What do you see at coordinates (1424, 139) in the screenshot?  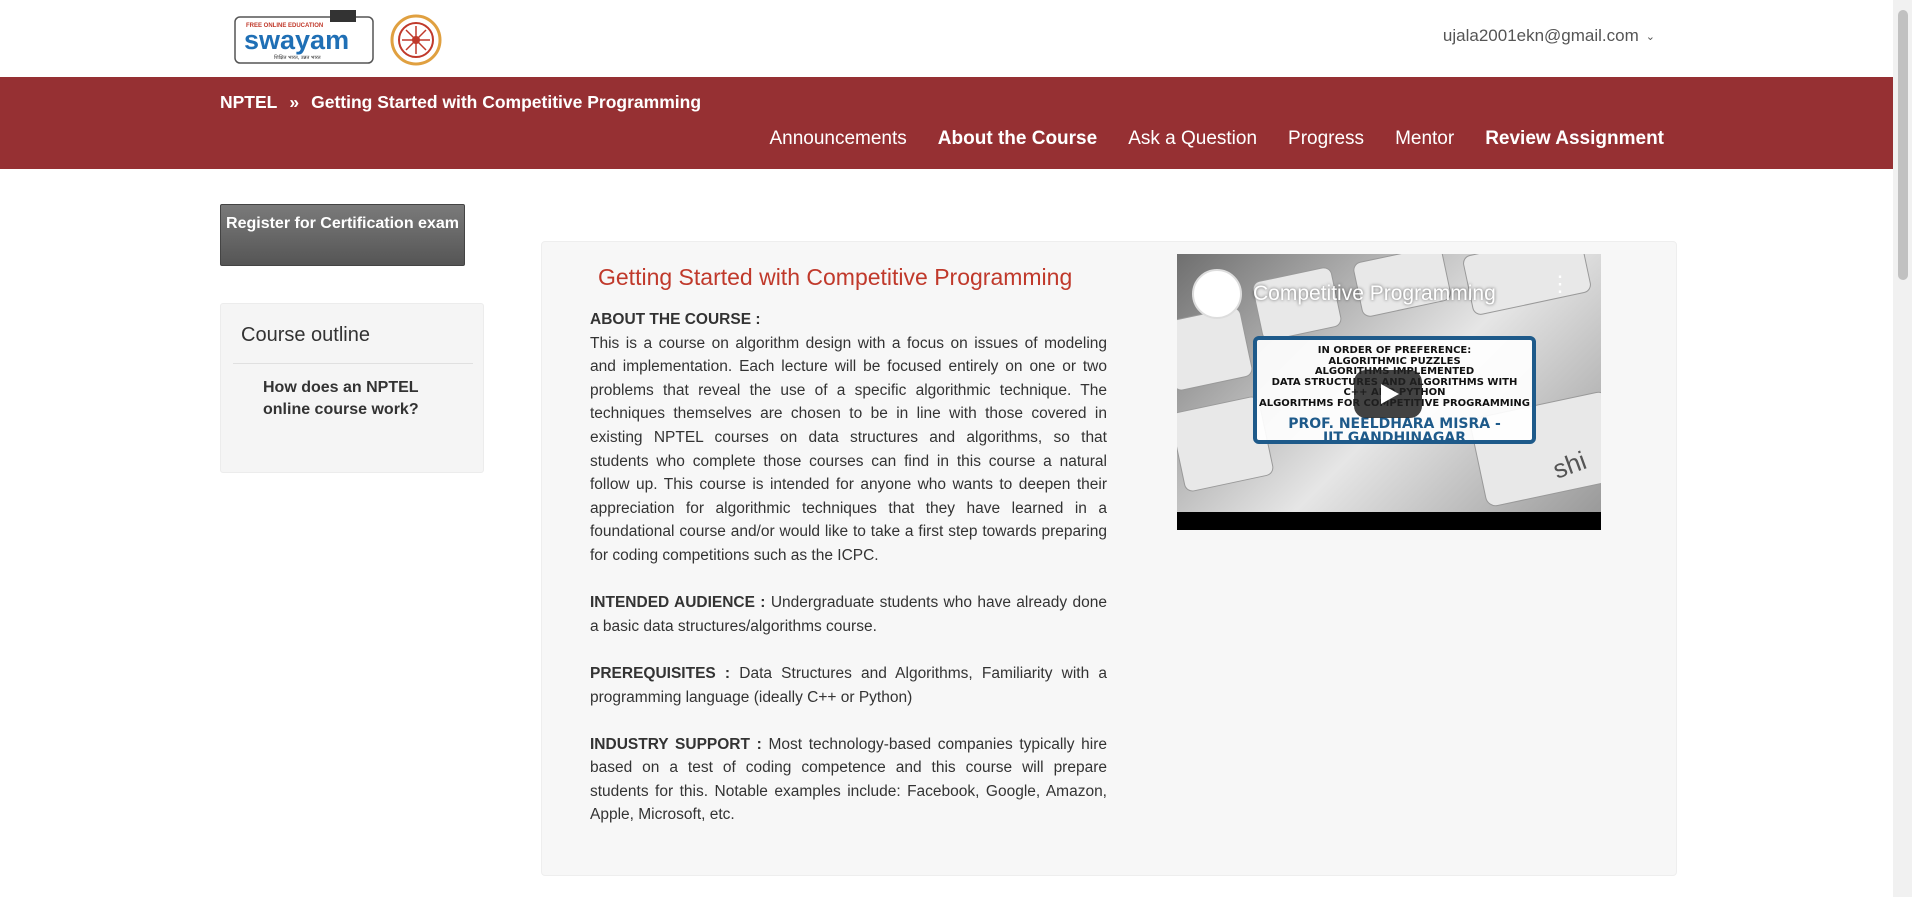 I see `nav-mentor: Mentor` at bounding box center [1424, 139].